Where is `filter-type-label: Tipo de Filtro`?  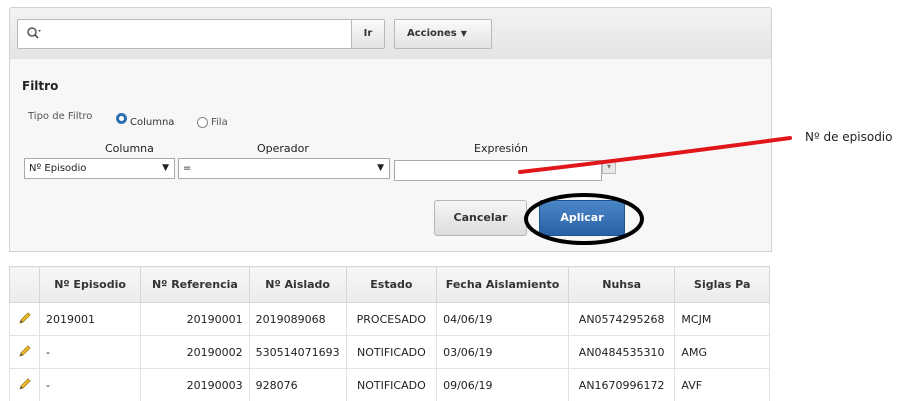
filter-type-label: Tipo de Filtro is located at coordinates (60, 116).